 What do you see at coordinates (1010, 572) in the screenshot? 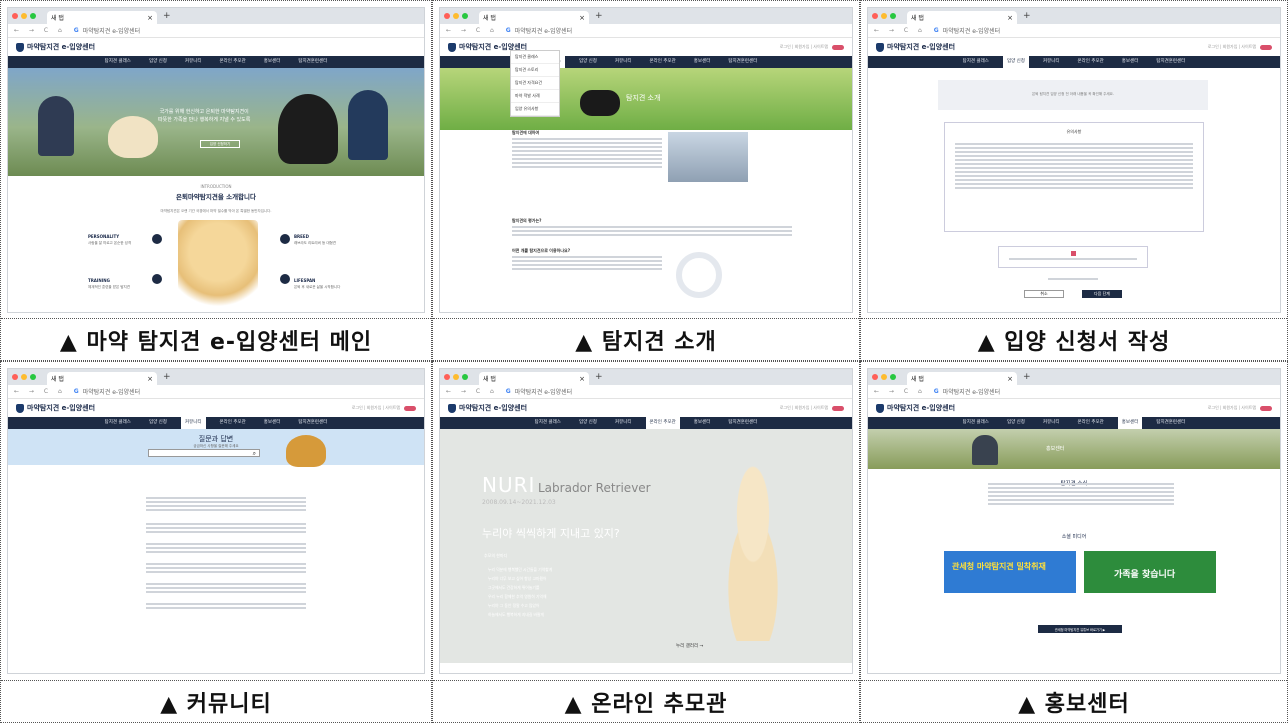
I see `promo-card-1: 관세청 마약탐지견 밀착취재` at bounding box center [1010, 572].